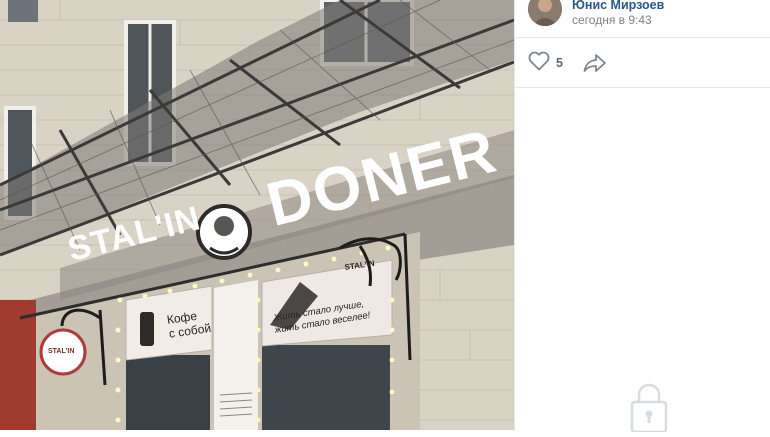 The width and height of the screenshot is (770, 437). What do you see at coordinates (649, 408) in the screenshot?
I see `lock-icon` at bounding box center [649, 408].